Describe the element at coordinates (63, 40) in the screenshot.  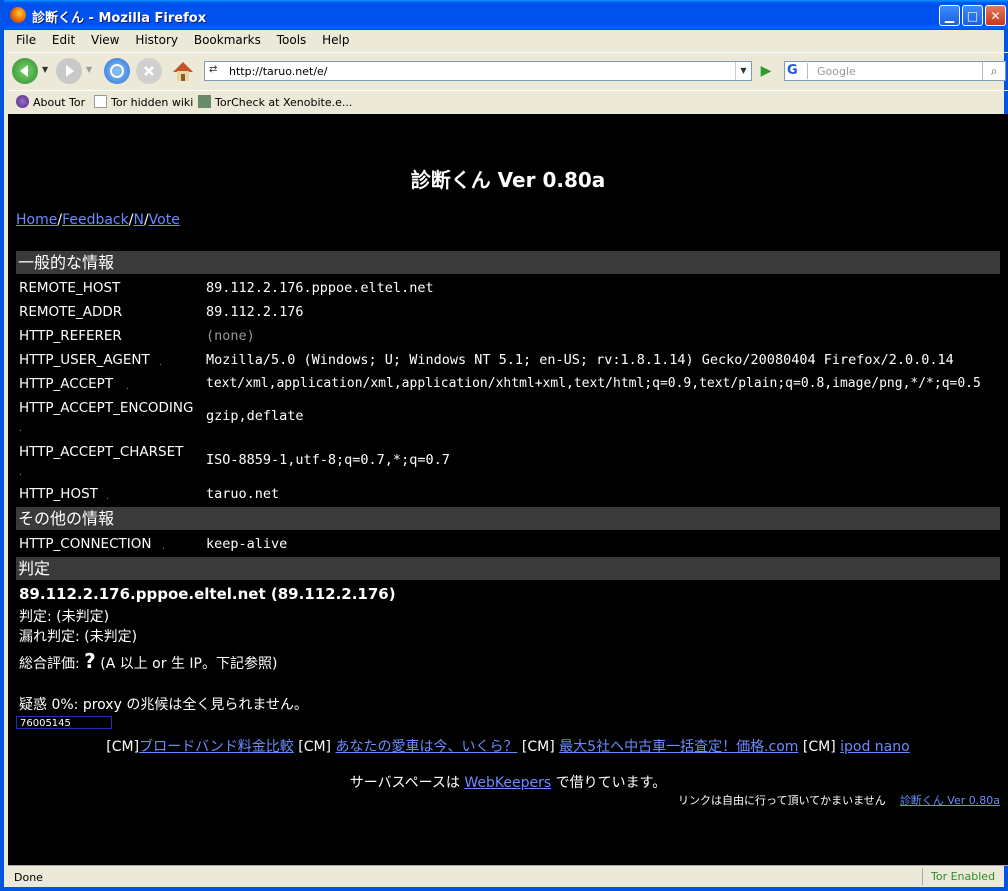
I see `menu-edit: Edit` at that location.